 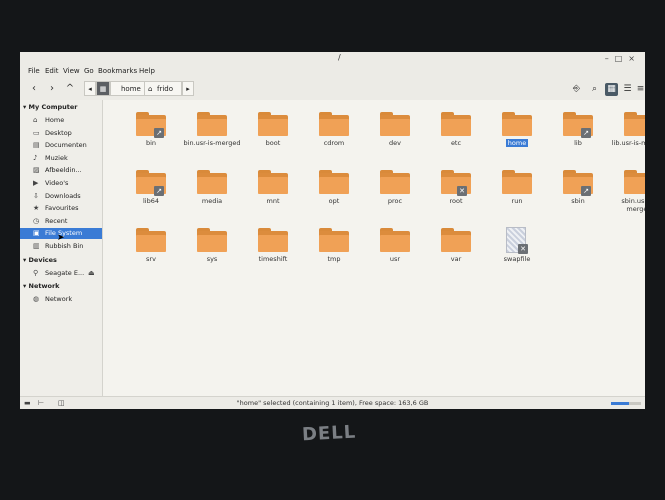 What do you see at coordinates (61, 158) in the screenshot?
I see `sidebar-item-muziek: ♪ Muziek` at bounding box center [61, 158].